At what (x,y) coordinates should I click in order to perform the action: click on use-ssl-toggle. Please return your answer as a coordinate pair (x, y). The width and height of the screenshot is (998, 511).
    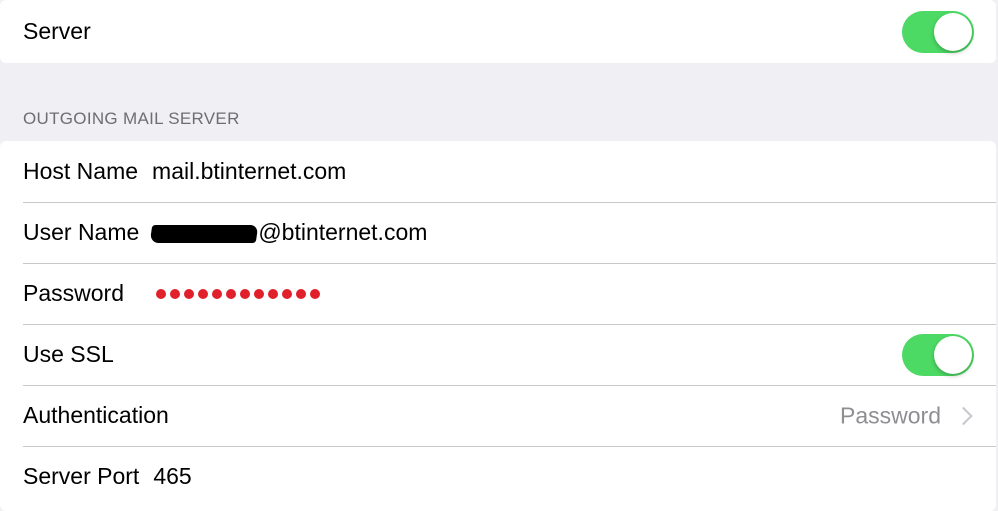
    Looking at the image, I should click on (938, 354).